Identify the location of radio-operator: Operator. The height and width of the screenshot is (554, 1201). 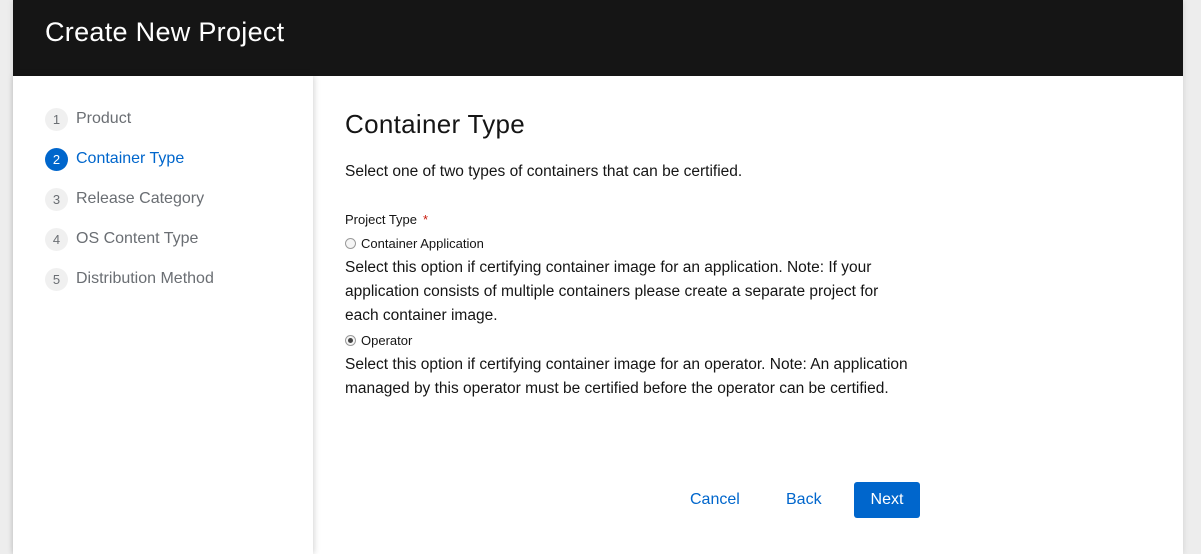
(378, 340).